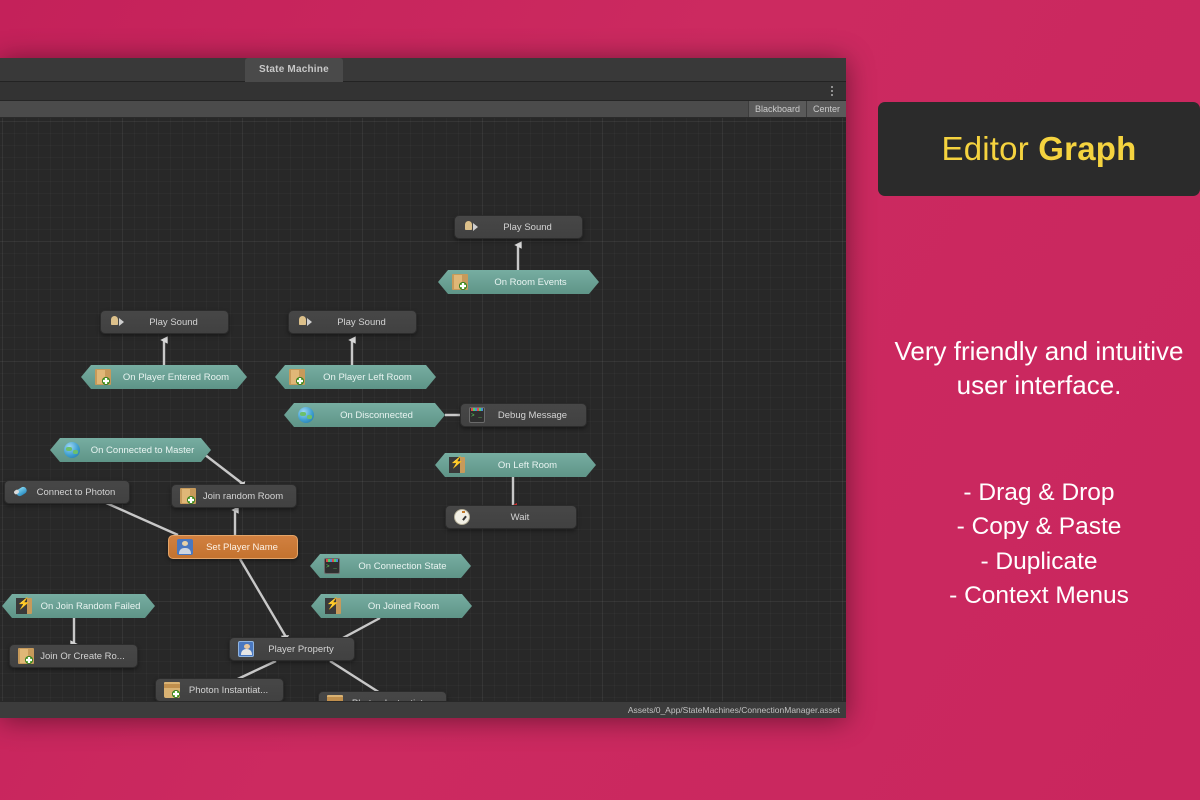  I want to click on graph-node-on-left-room: On Left Room, so click(515, 465).